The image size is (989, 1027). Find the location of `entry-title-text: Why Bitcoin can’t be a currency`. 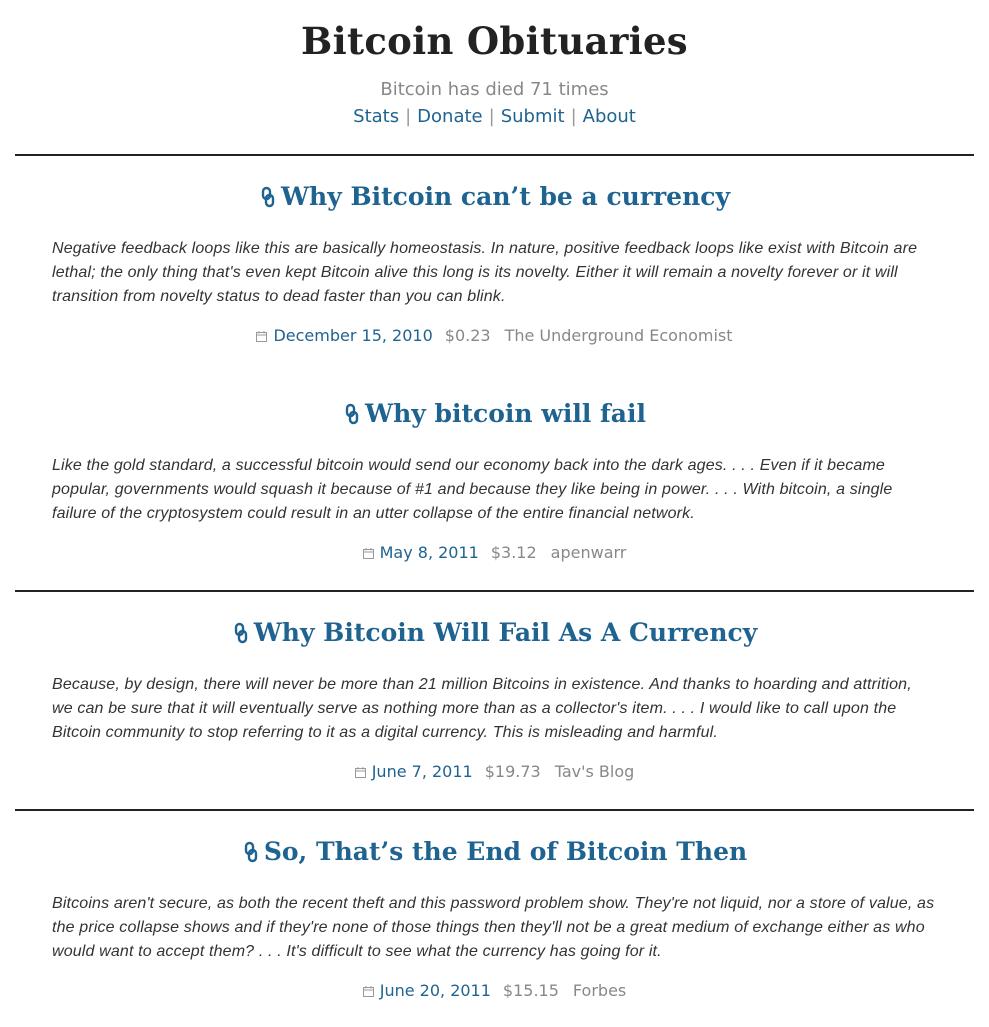

entry-title-text: Why Bitcoin can’t be a currency is located at coordinates (505, 196).